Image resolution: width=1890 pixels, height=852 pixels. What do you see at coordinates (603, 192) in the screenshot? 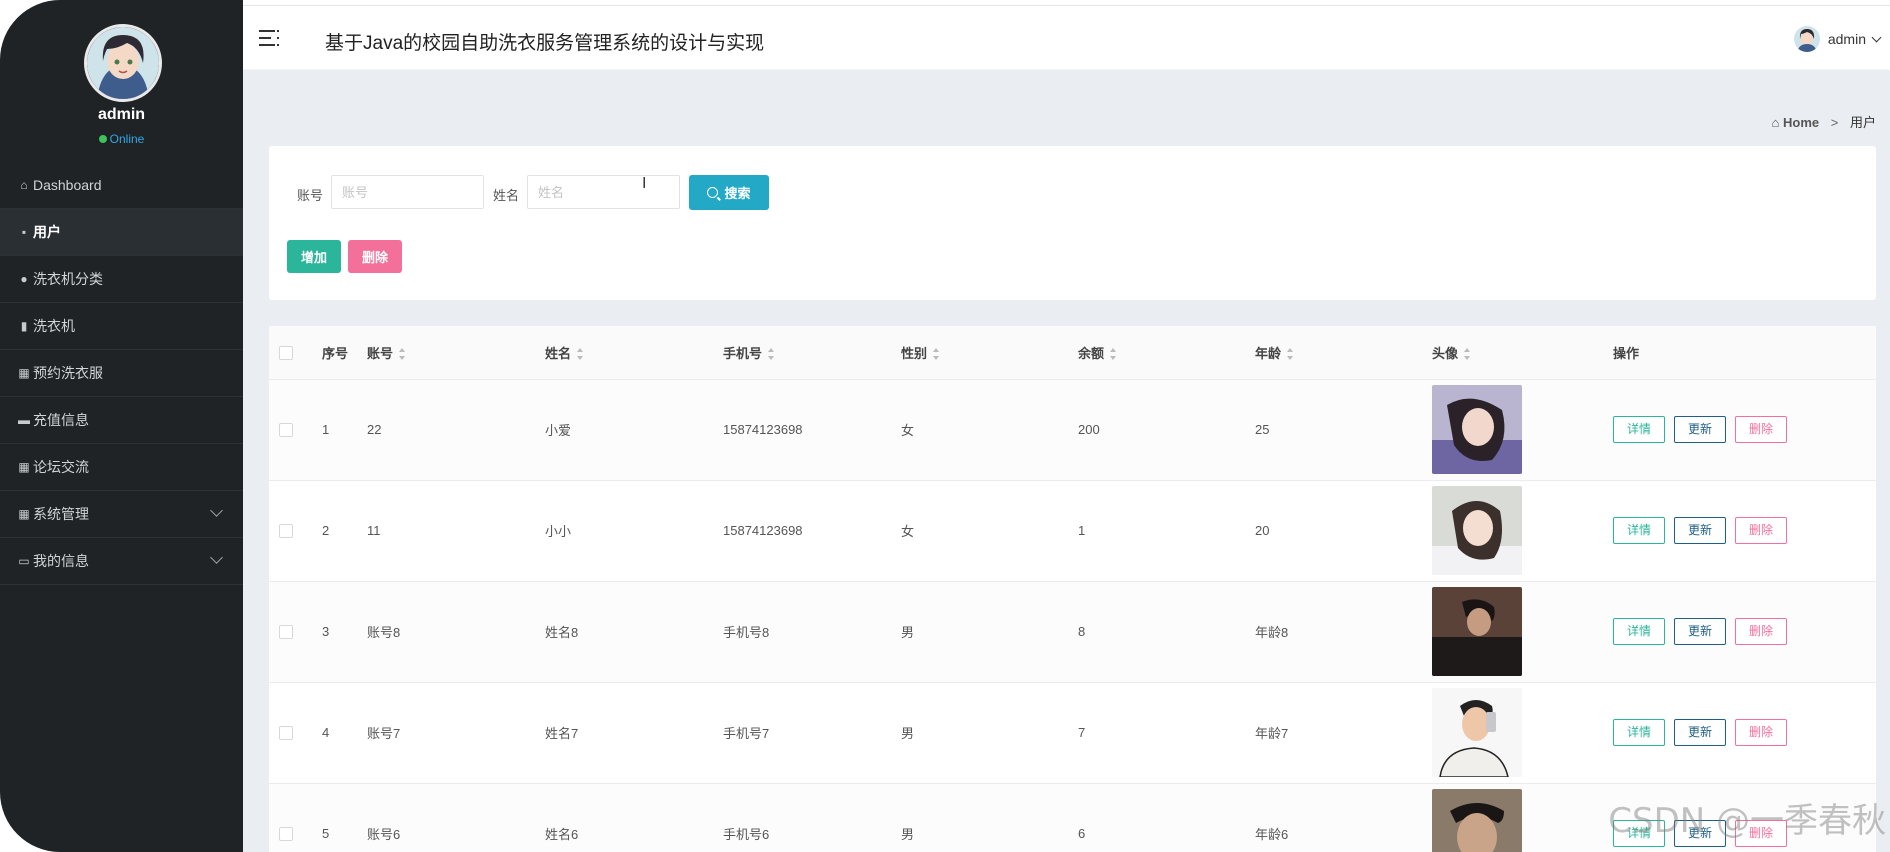
I see `name-search-input` at bounding box center [603, 192].